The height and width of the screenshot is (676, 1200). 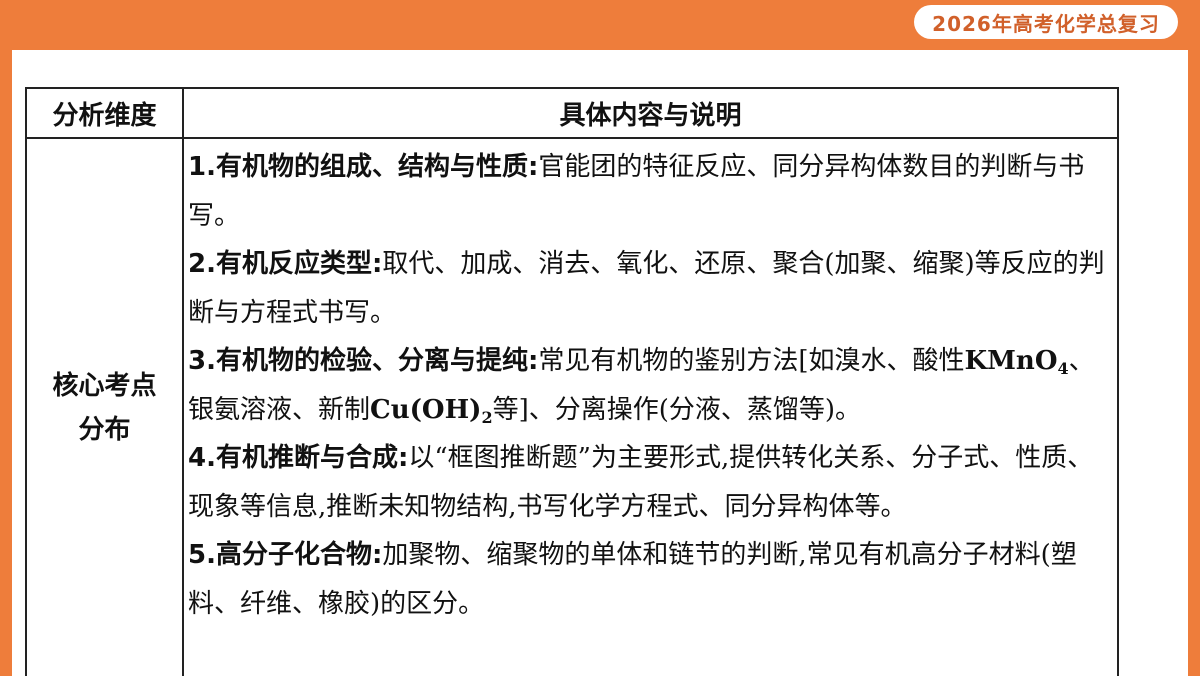 What do you see at coordinates (6, 338) in the screenshot?
I see `left-border` at bounding box center [6, 338].